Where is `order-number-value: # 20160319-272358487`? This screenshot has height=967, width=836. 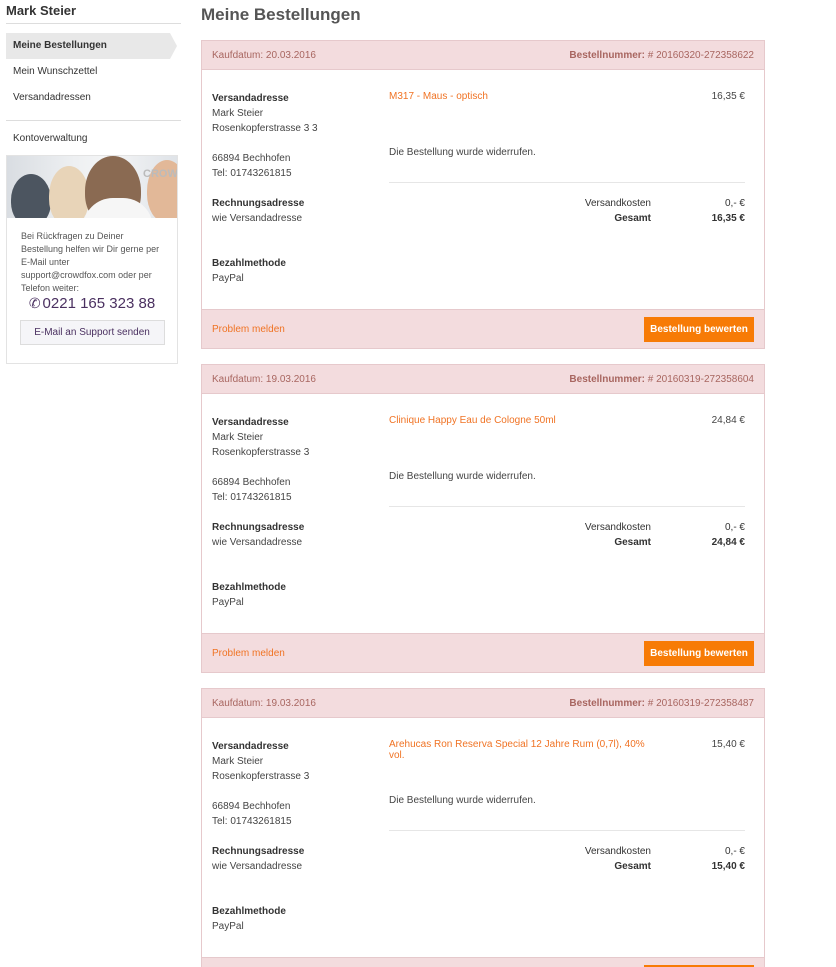 order-number-value: # 20160319-272358487 is located at coordinates (700, 703).